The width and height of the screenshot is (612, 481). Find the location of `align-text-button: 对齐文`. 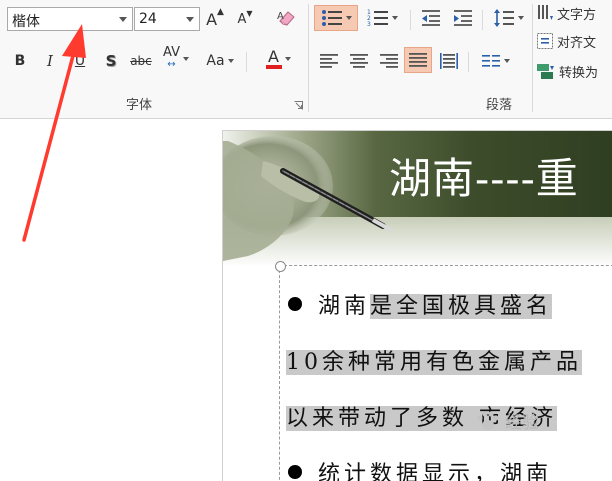

align-text-button: 对齐文 is located at coordinates (574, 41).